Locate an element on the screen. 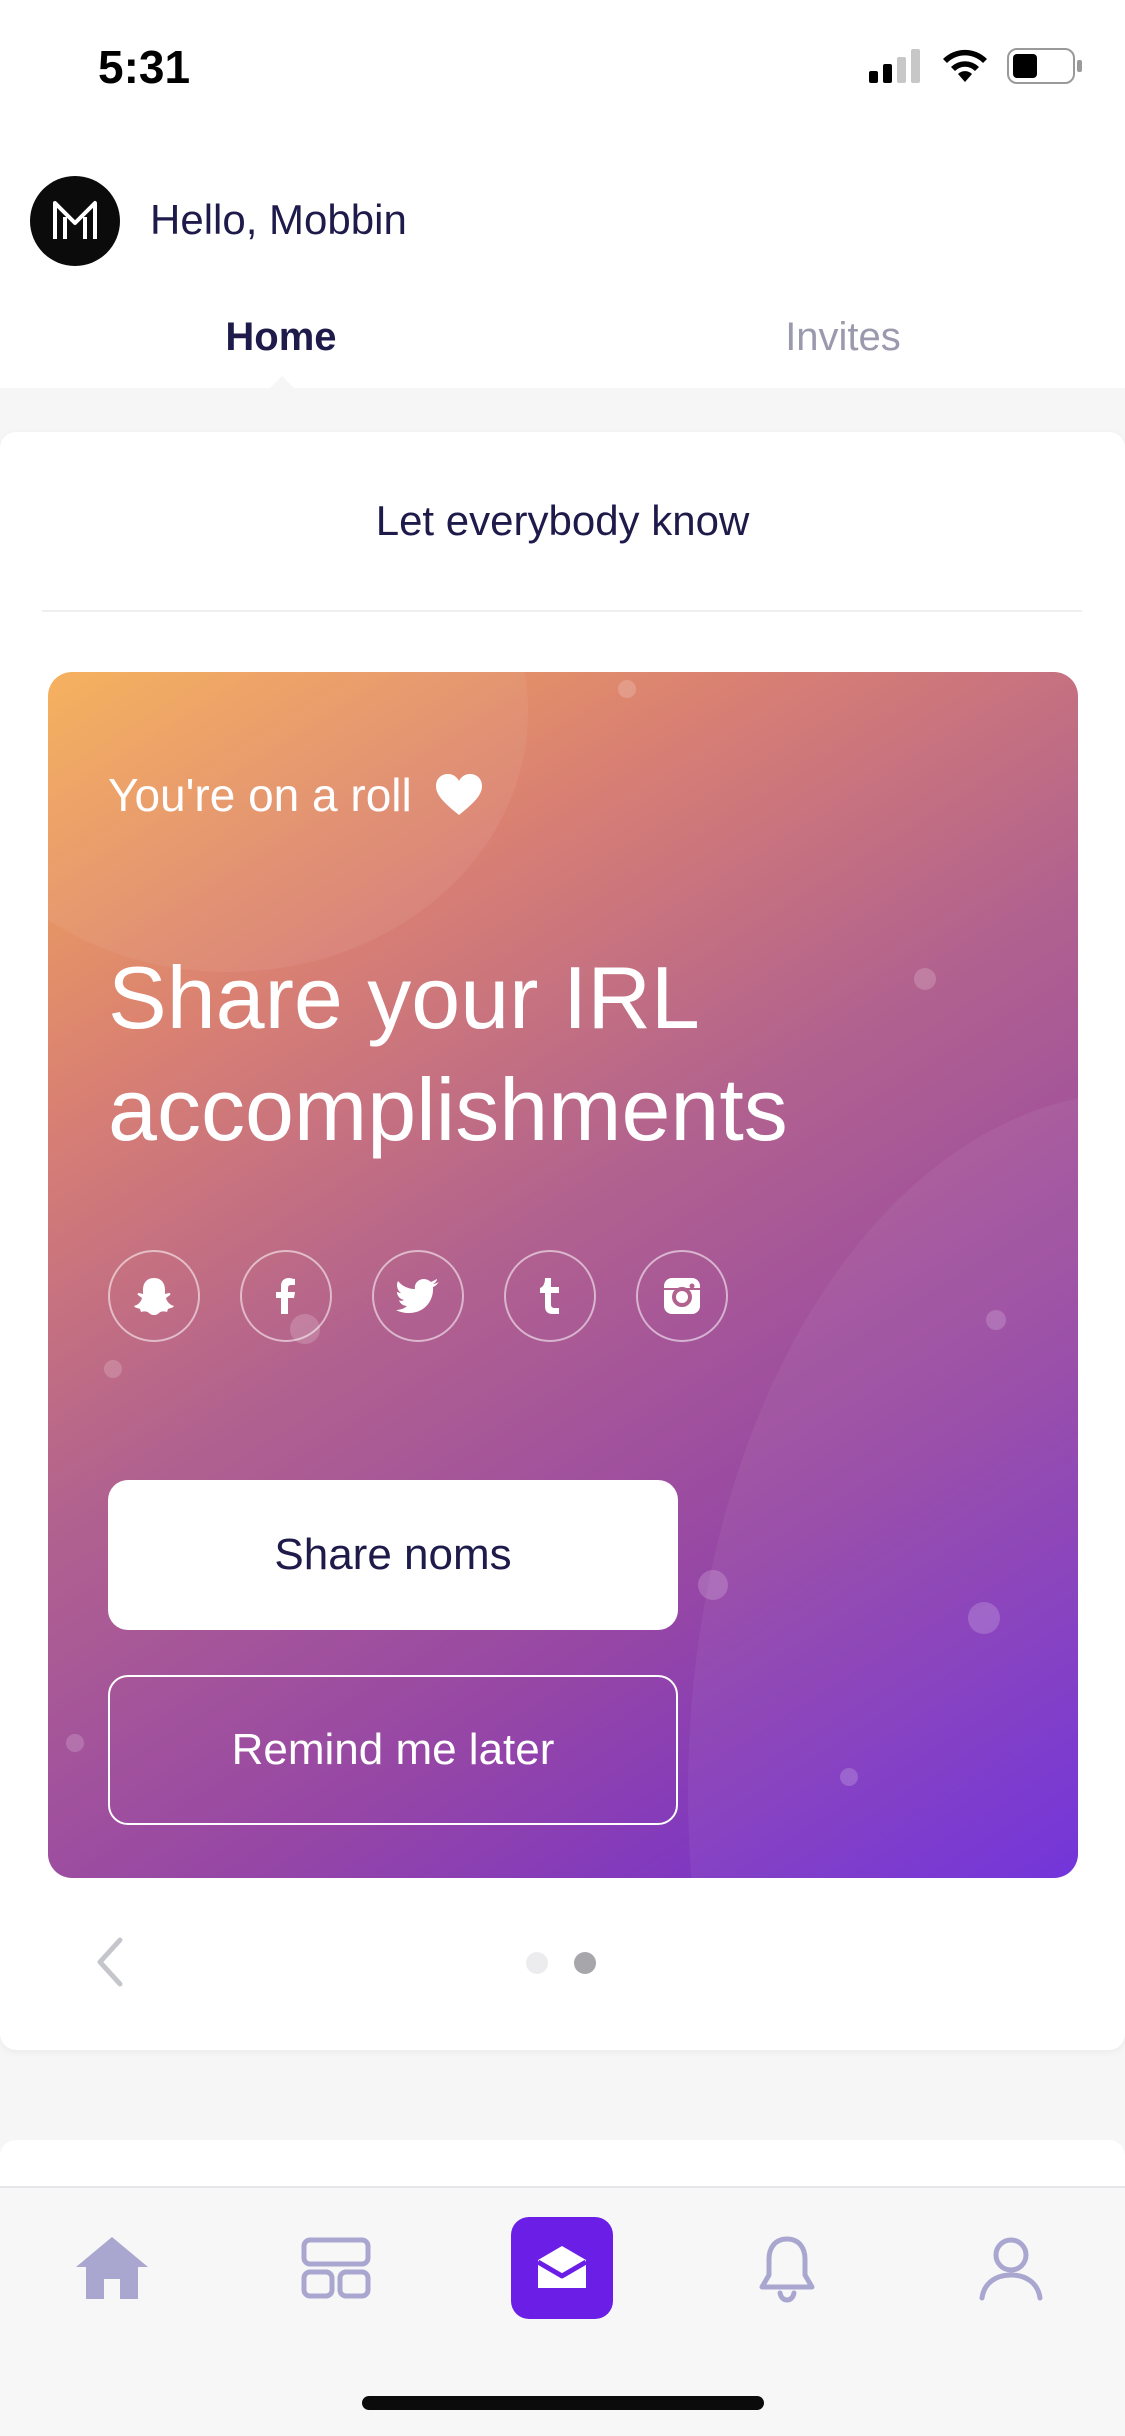 The image size is (1125, 2436). twitter-button is located at coordinates (418, 1296).